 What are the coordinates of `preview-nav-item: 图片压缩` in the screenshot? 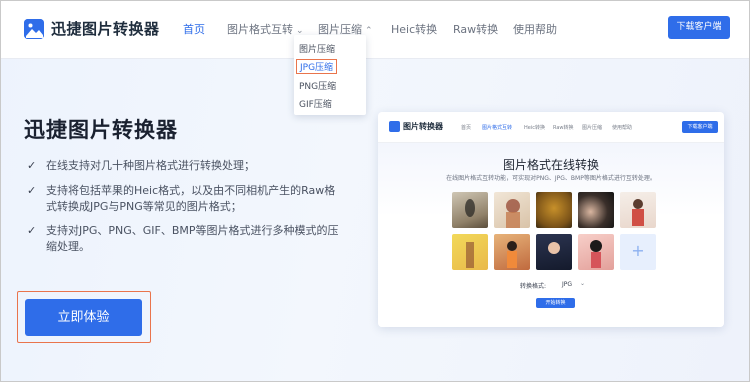 It's located at (592, 128).